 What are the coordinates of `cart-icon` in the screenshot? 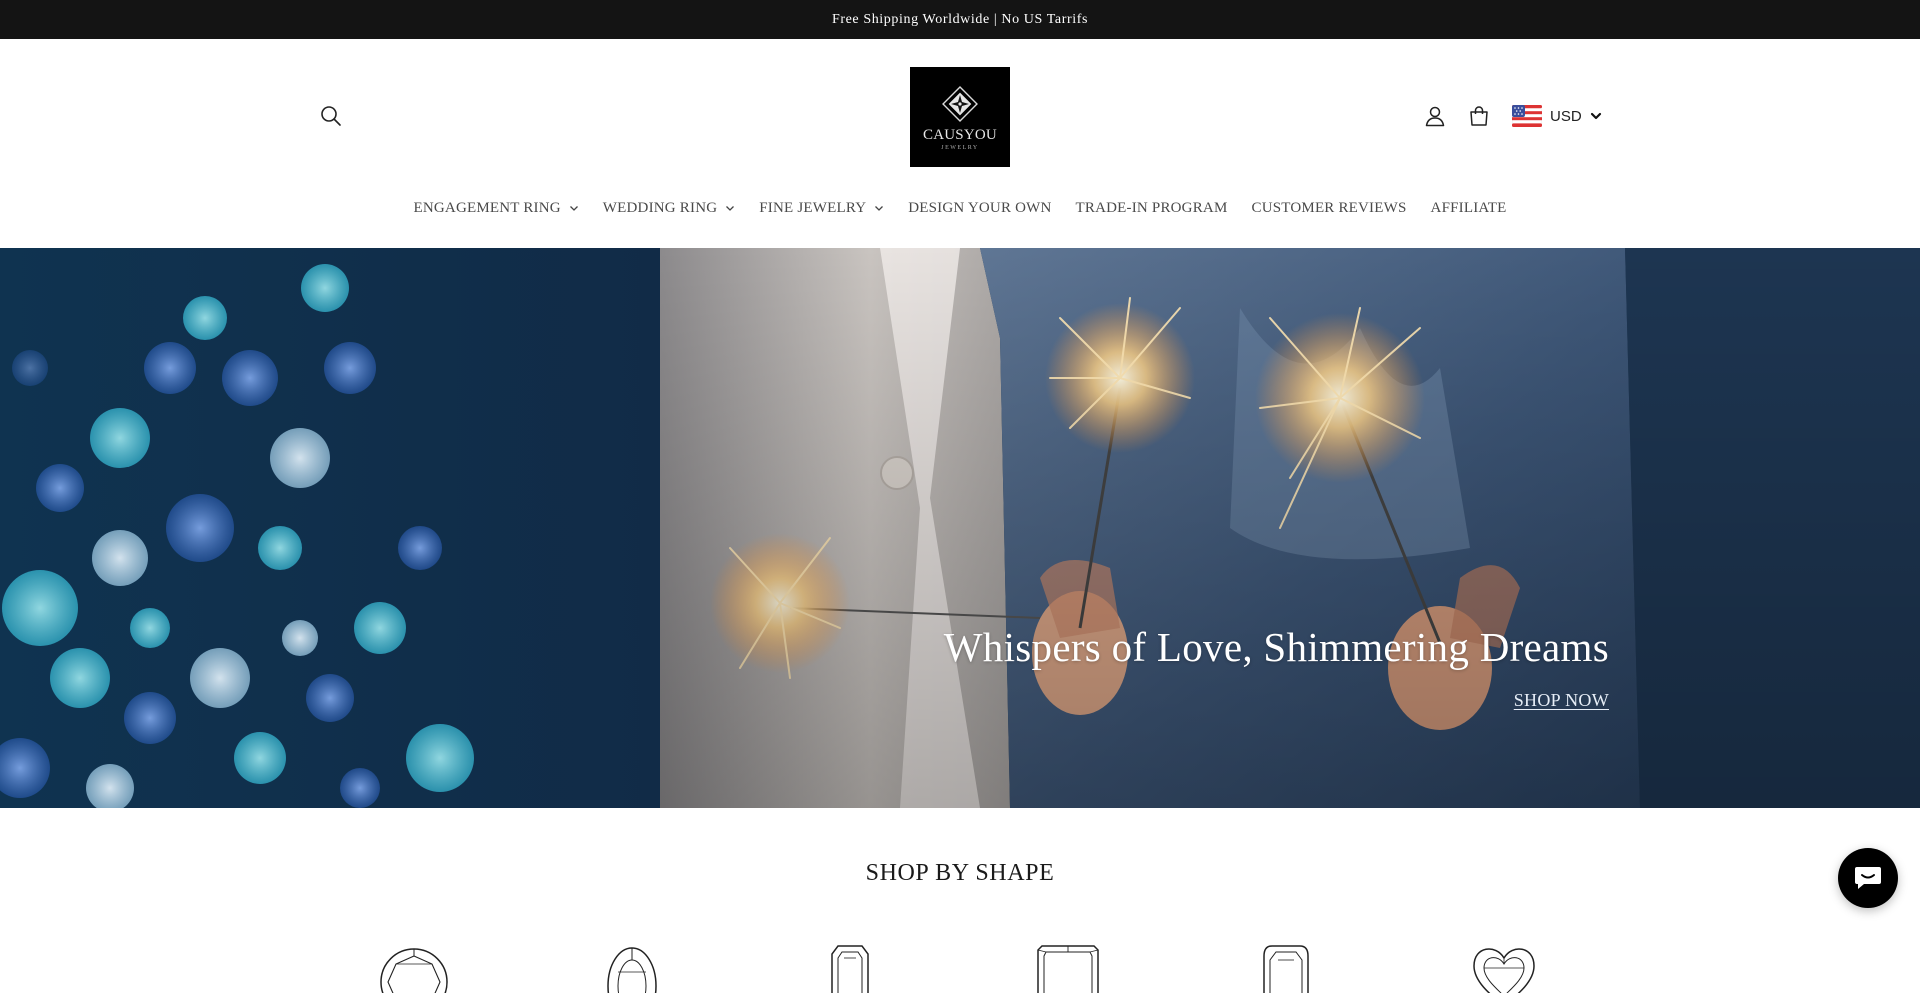 It's located at (1479, 116).